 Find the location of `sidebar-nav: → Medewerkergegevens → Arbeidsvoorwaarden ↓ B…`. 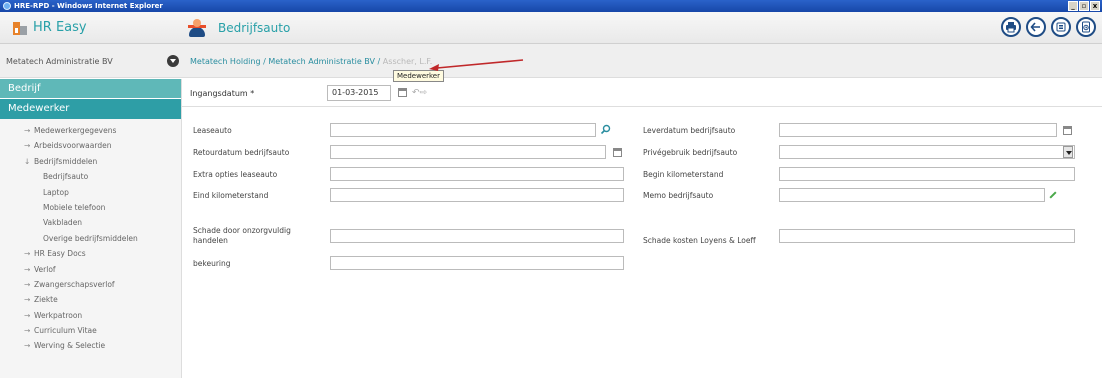

sidebar-nav: → Medewerkergegevens → Arbeidsvoorwaarden ↓ B… is located at coordinates (90, 236).